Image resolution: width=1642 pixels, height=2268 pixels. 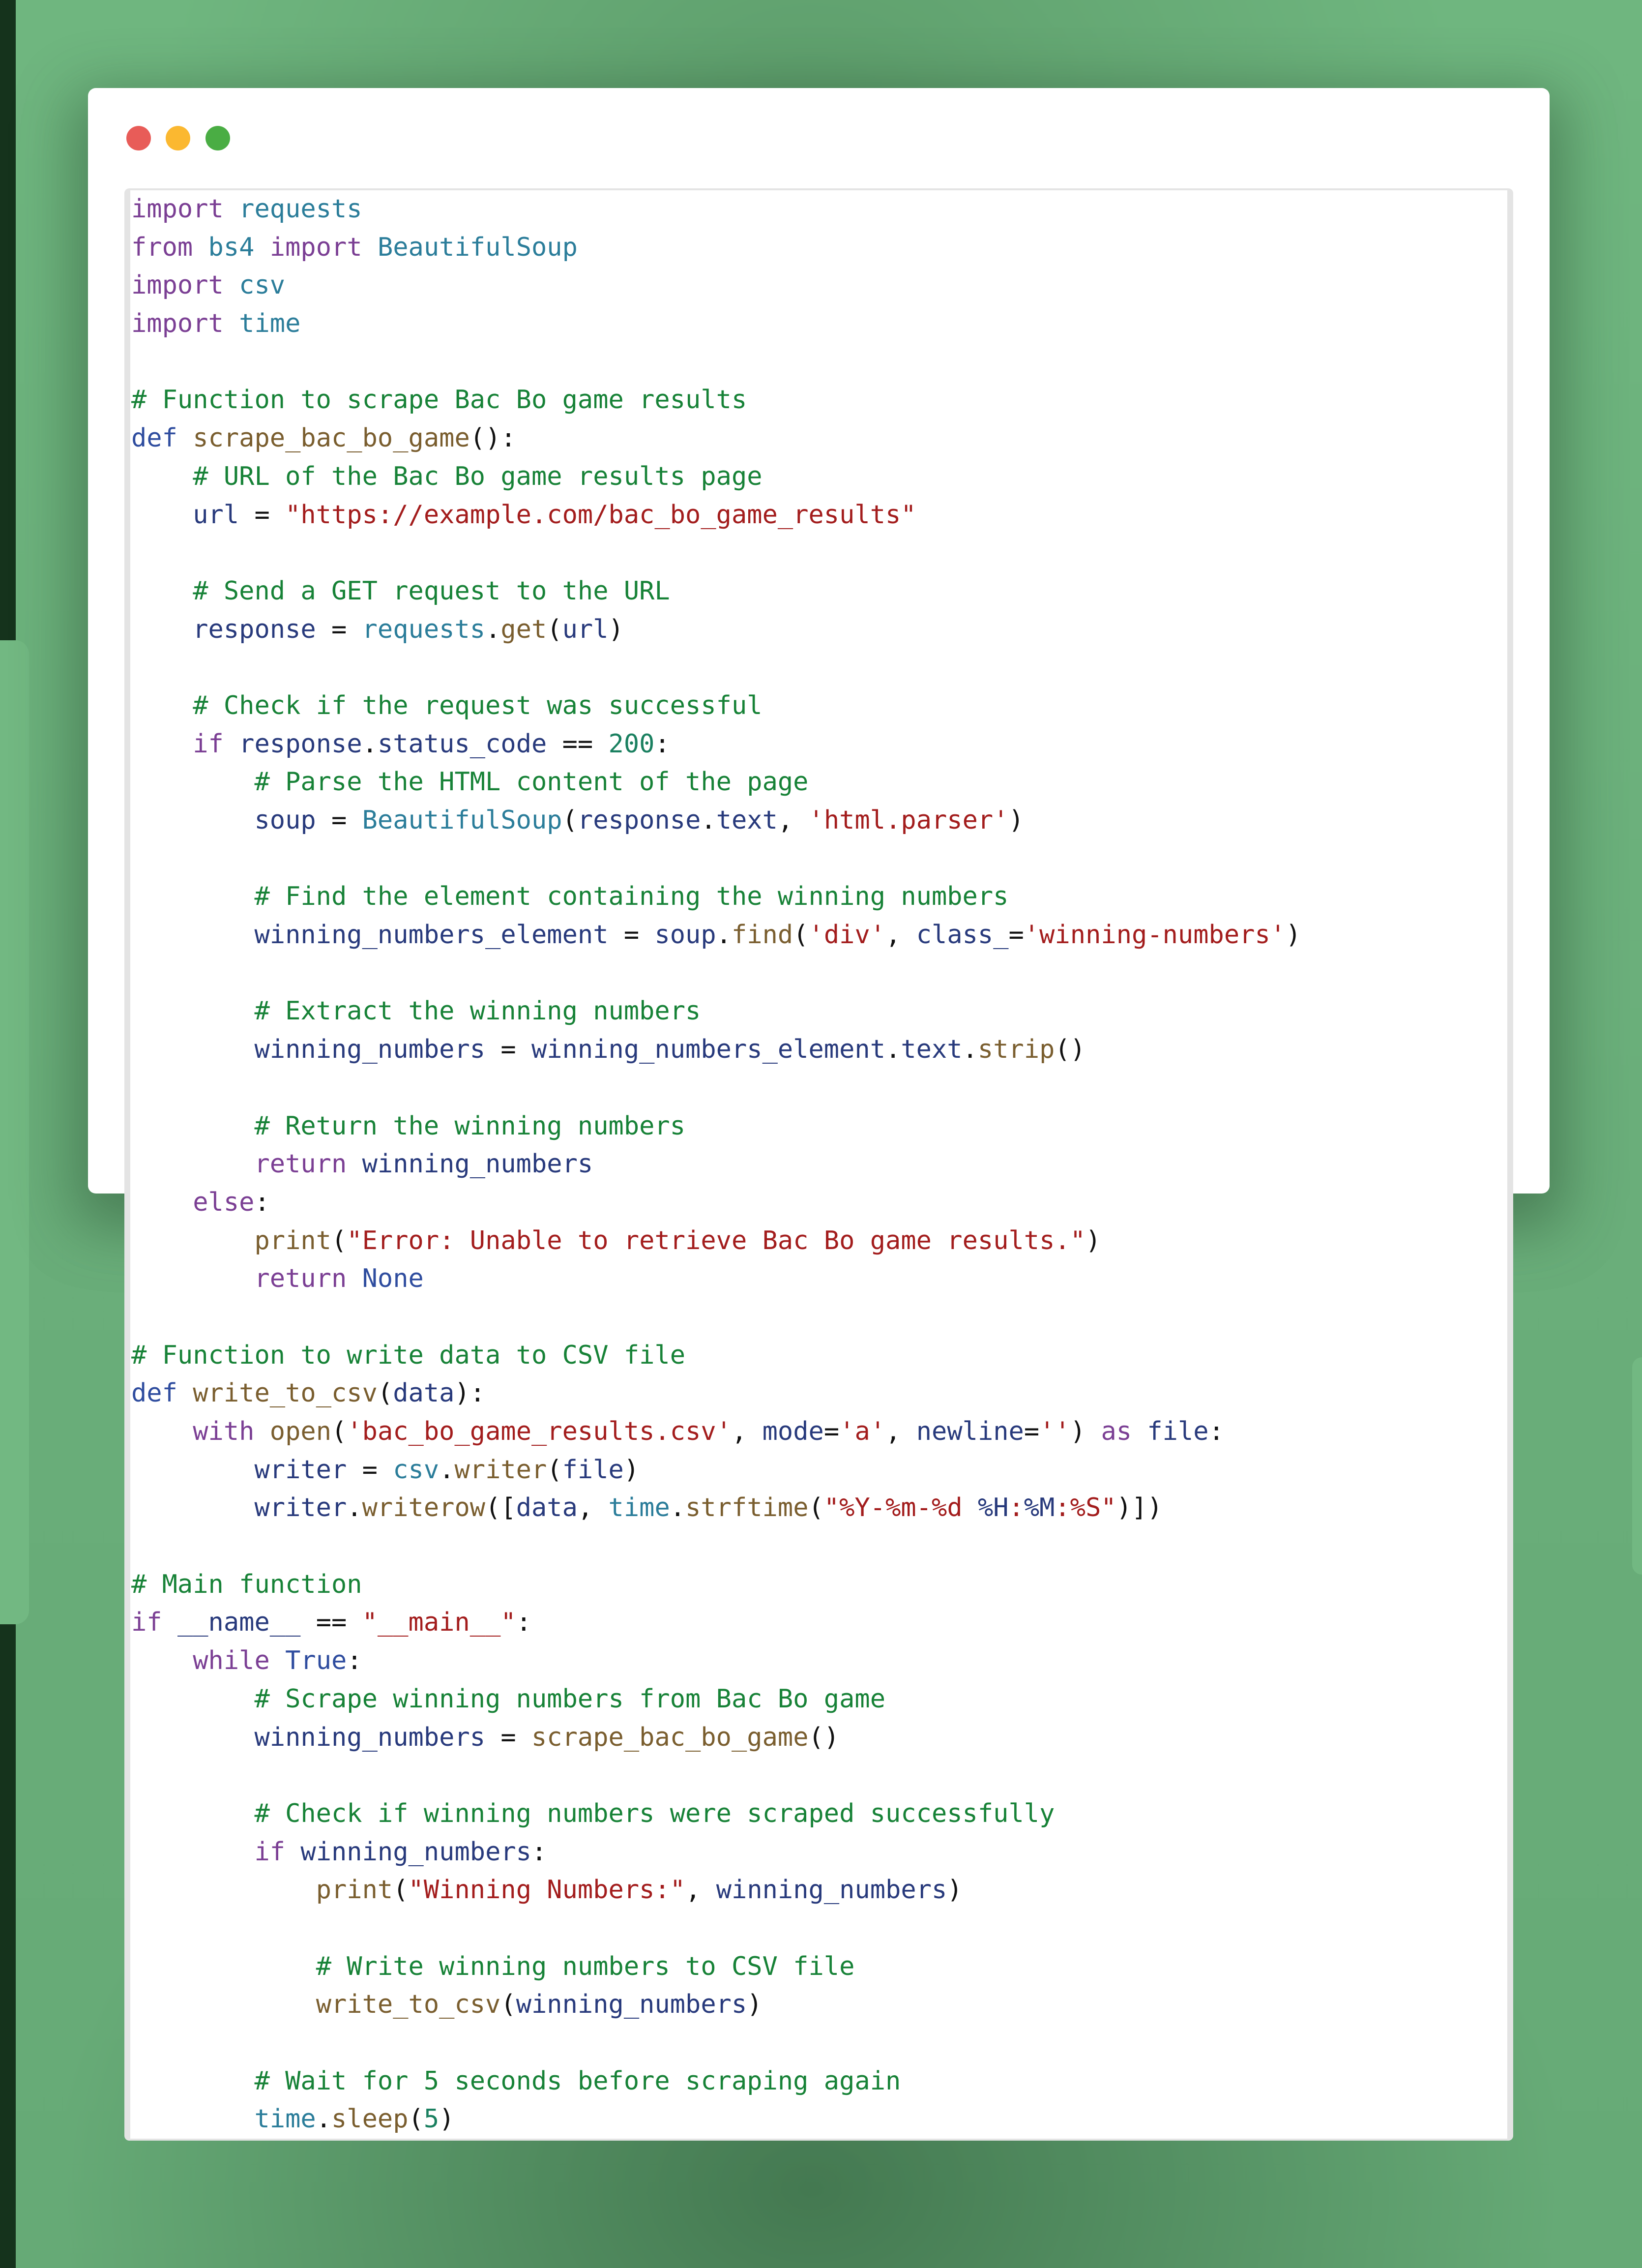 I want to click on code-line: winning_numbers = scrape_bac_bo_game(), so click(x=819, y=1738).